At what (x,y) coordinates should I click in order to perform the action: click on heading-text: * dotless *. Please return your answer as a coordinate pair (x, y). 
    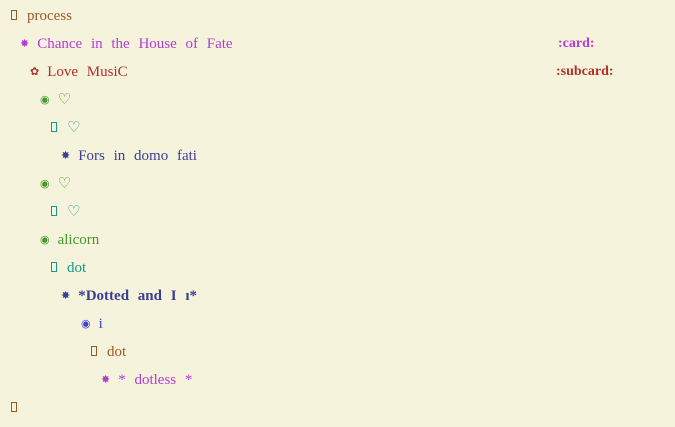
    Looking at the image, I should click on (155, 380).